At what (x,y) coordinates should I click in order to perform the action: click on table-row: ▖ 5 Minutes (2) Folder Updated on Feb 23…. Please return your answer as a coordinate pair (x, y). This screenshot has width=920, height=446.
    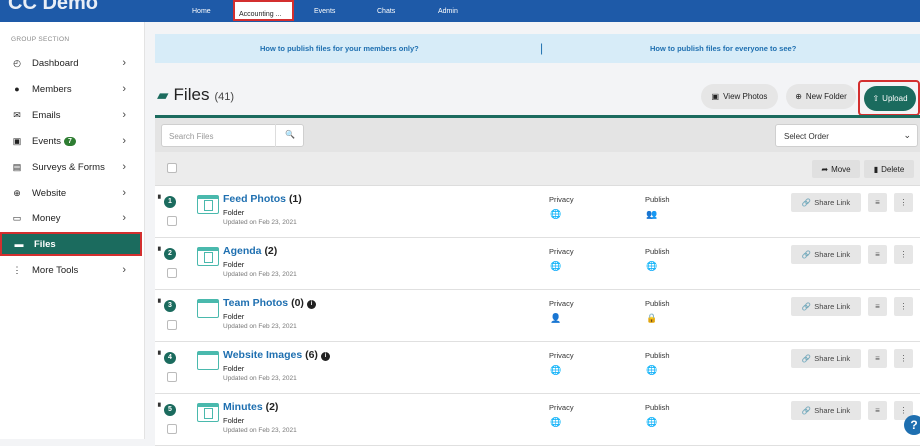
    Looking at the image, I should click on (537, 420).